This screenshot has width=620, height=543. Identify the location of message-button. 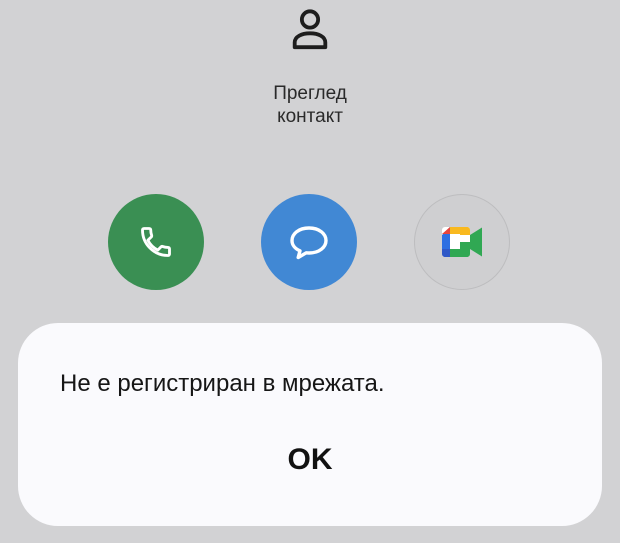
(309, 242).